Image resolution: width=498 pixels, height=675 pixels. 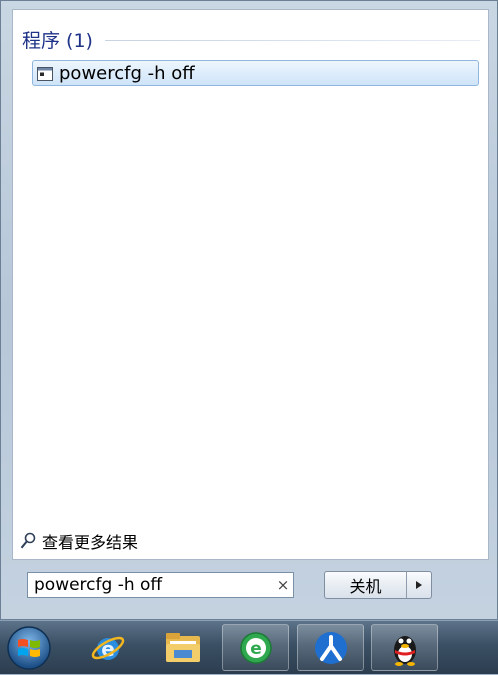 What do you see at coordinates (127, 73) in the screenshot?
I see `result-item-label: powercfg -h off` at bounding box center [127, 73].